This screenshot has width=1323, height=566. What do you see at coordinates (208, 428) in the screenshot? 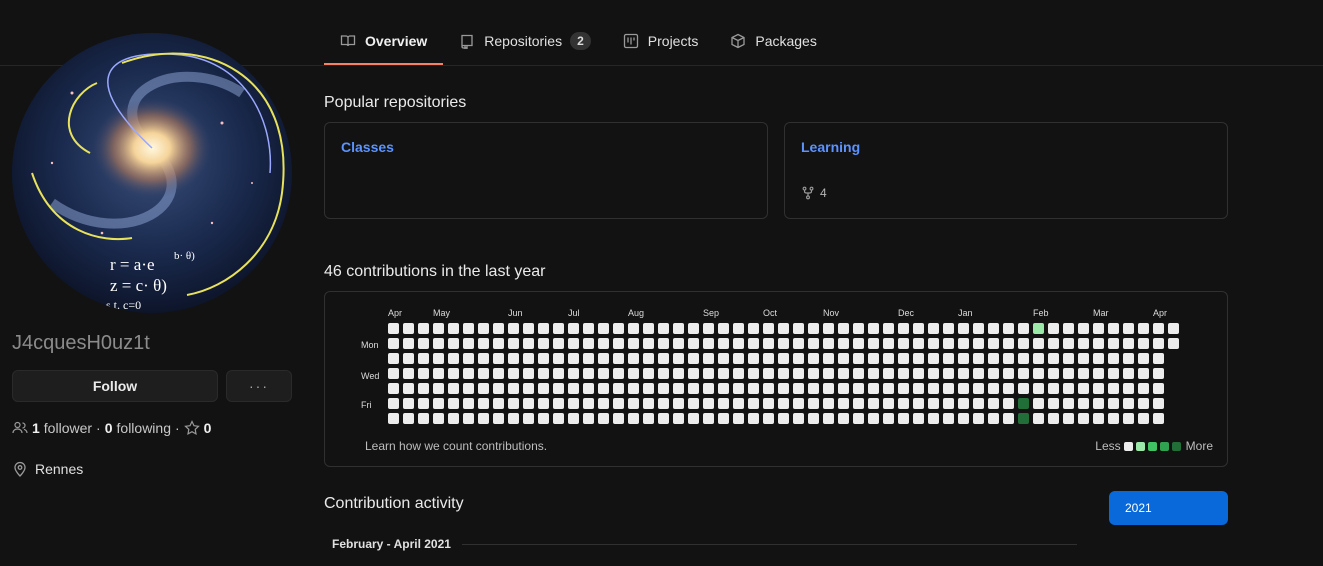
I see `stars-count: 0` at bounding box center [208, 428].